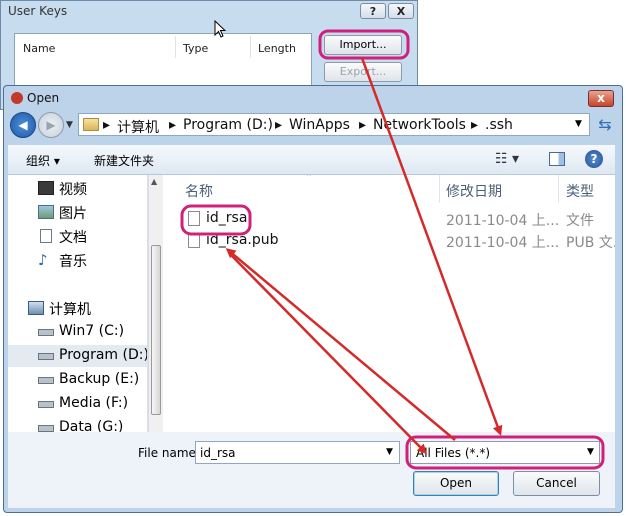  Describe the element at coordinates (580, 191) in the screenshot. I see `column-type-header: 类型` at that location.